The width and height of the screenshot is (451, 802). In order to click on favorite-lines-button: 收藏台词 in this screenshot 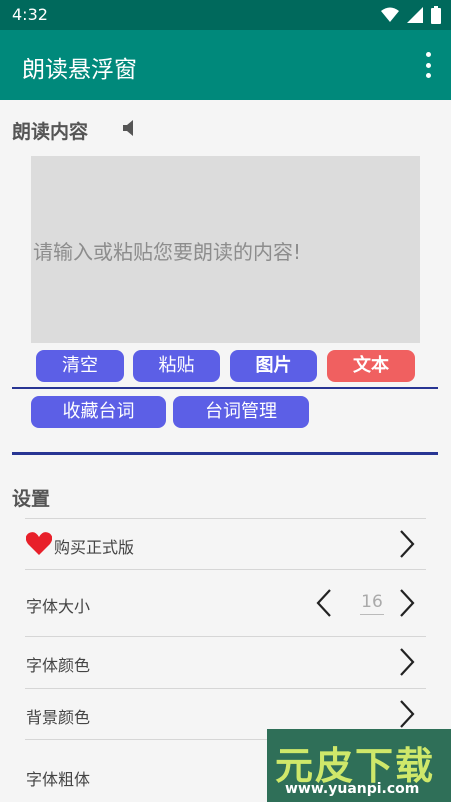, I will do `click(98, 412)`.